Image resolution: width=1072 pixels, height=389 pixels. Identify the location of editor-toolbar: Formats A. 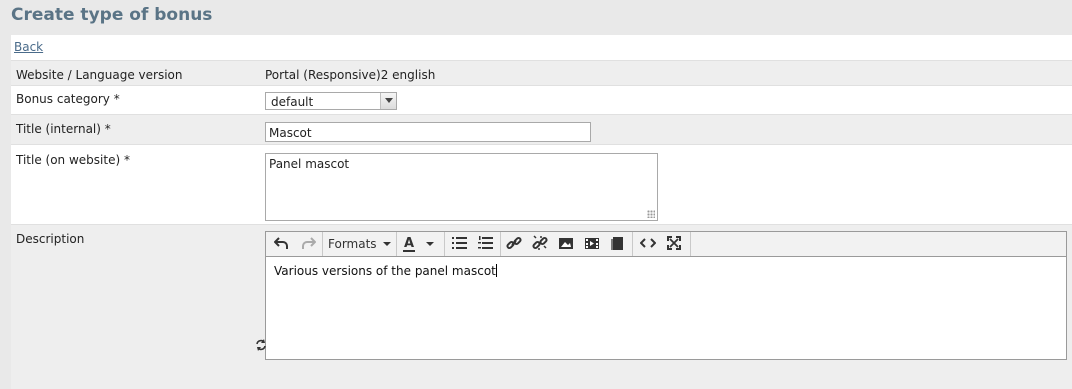
(666, 244).